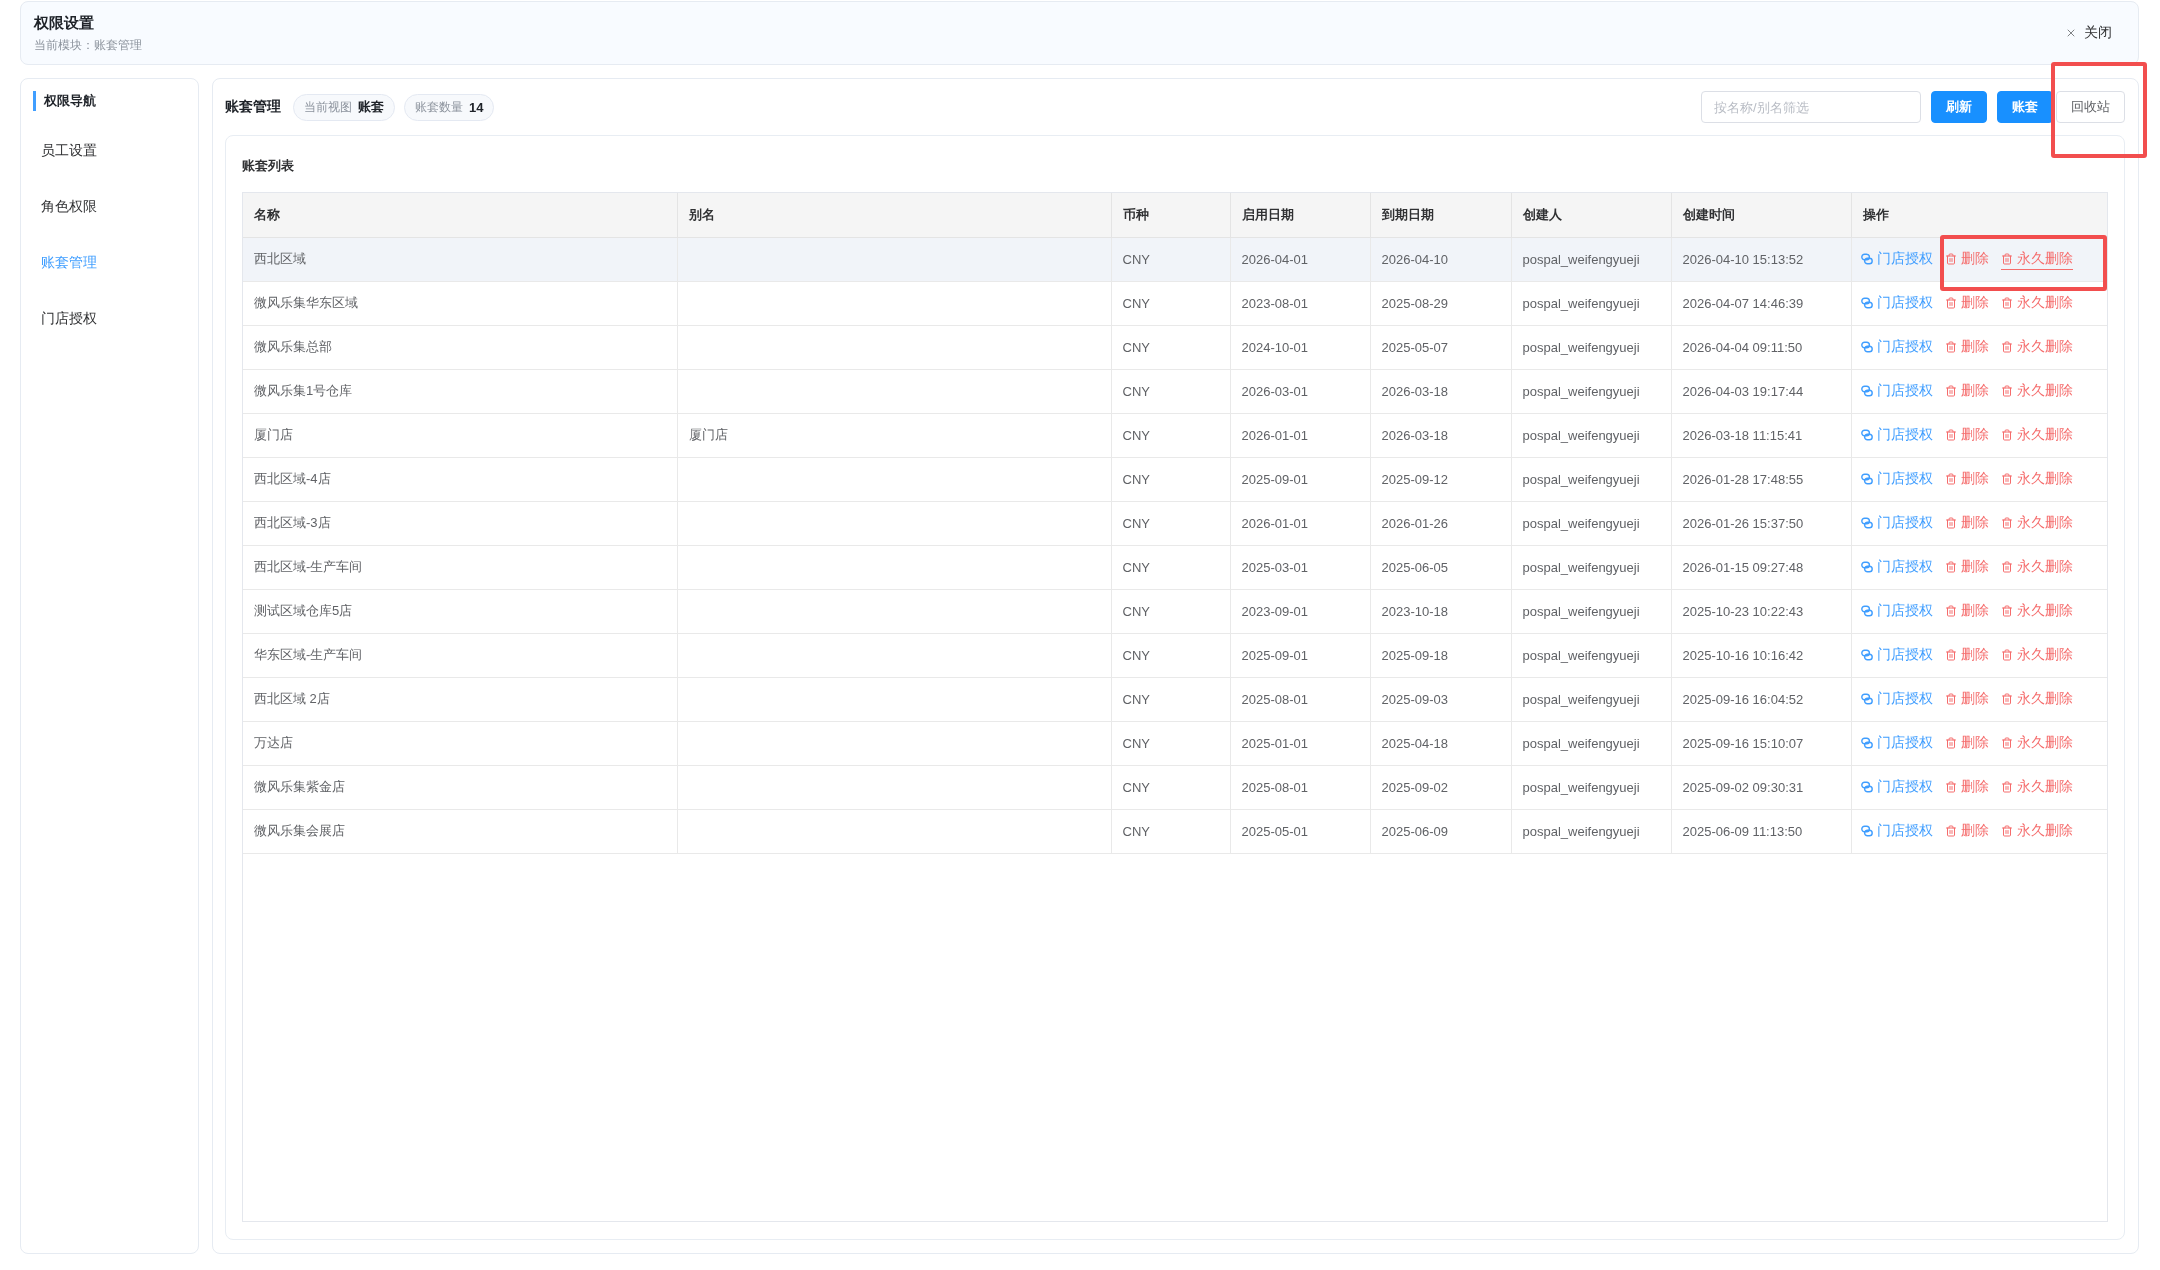  What do you see at coordinates (1761, 567) in the screenshot?
I see `table-cell: 2026-01-15 09:27:48` at bounding box center [1761, 567].